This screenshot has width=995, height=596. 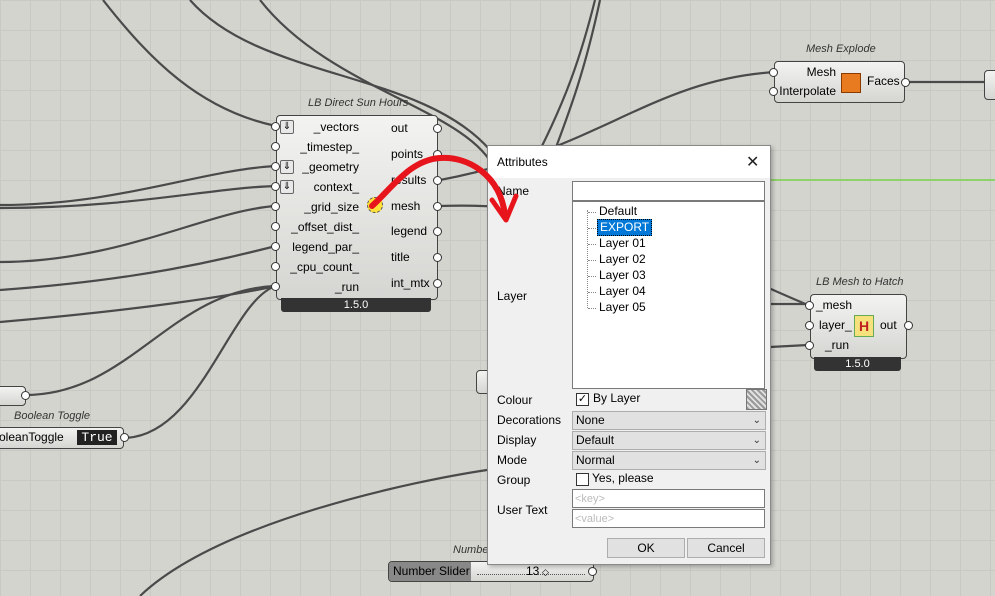 I want to click on annotation-arrow-stroke, so click(x=438, y=186).